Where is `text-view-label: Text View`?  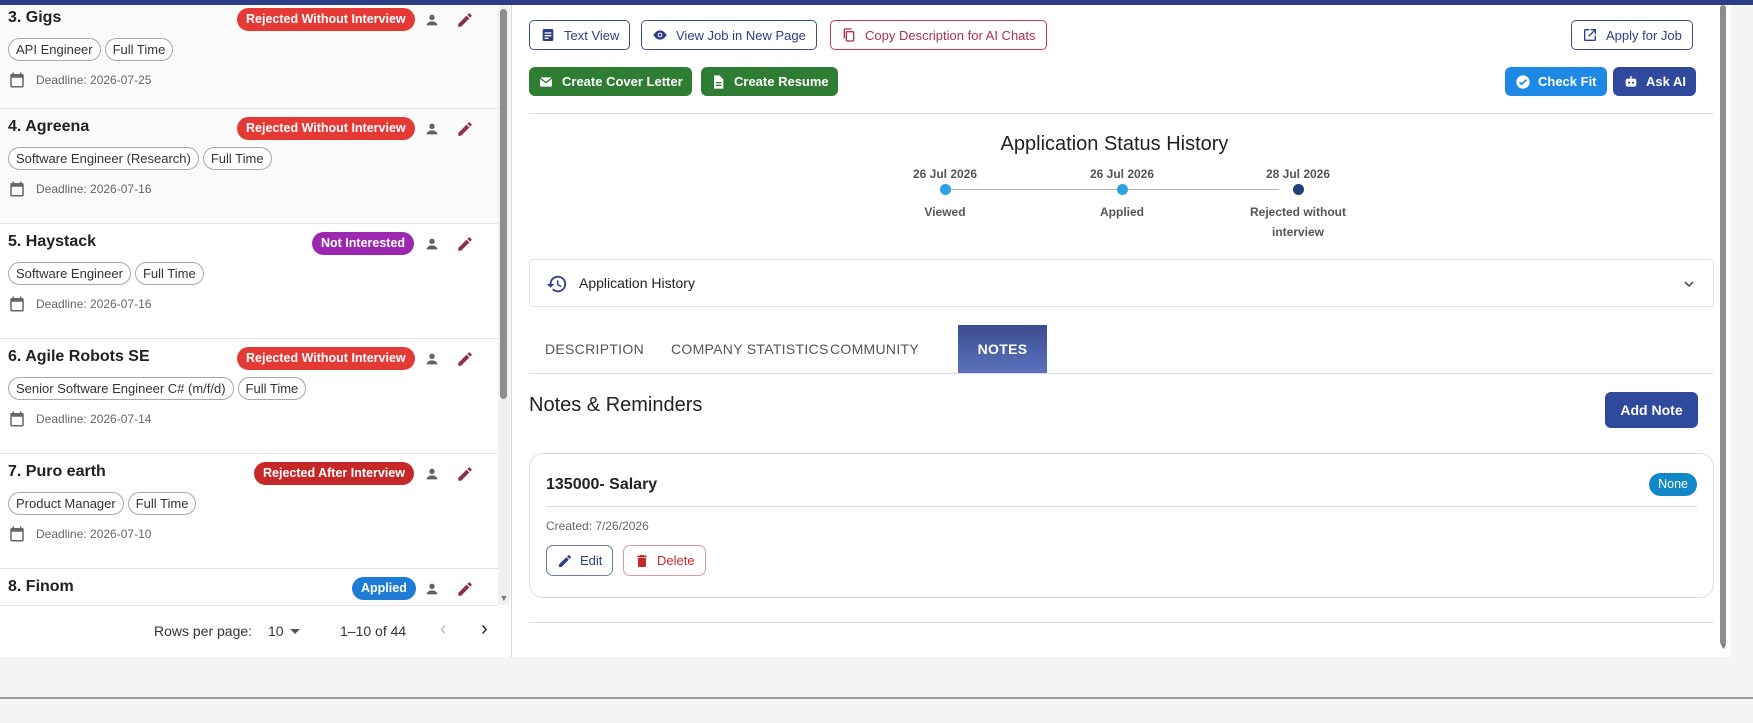
text-view-label: Text View is located at coordinates (592, 35).